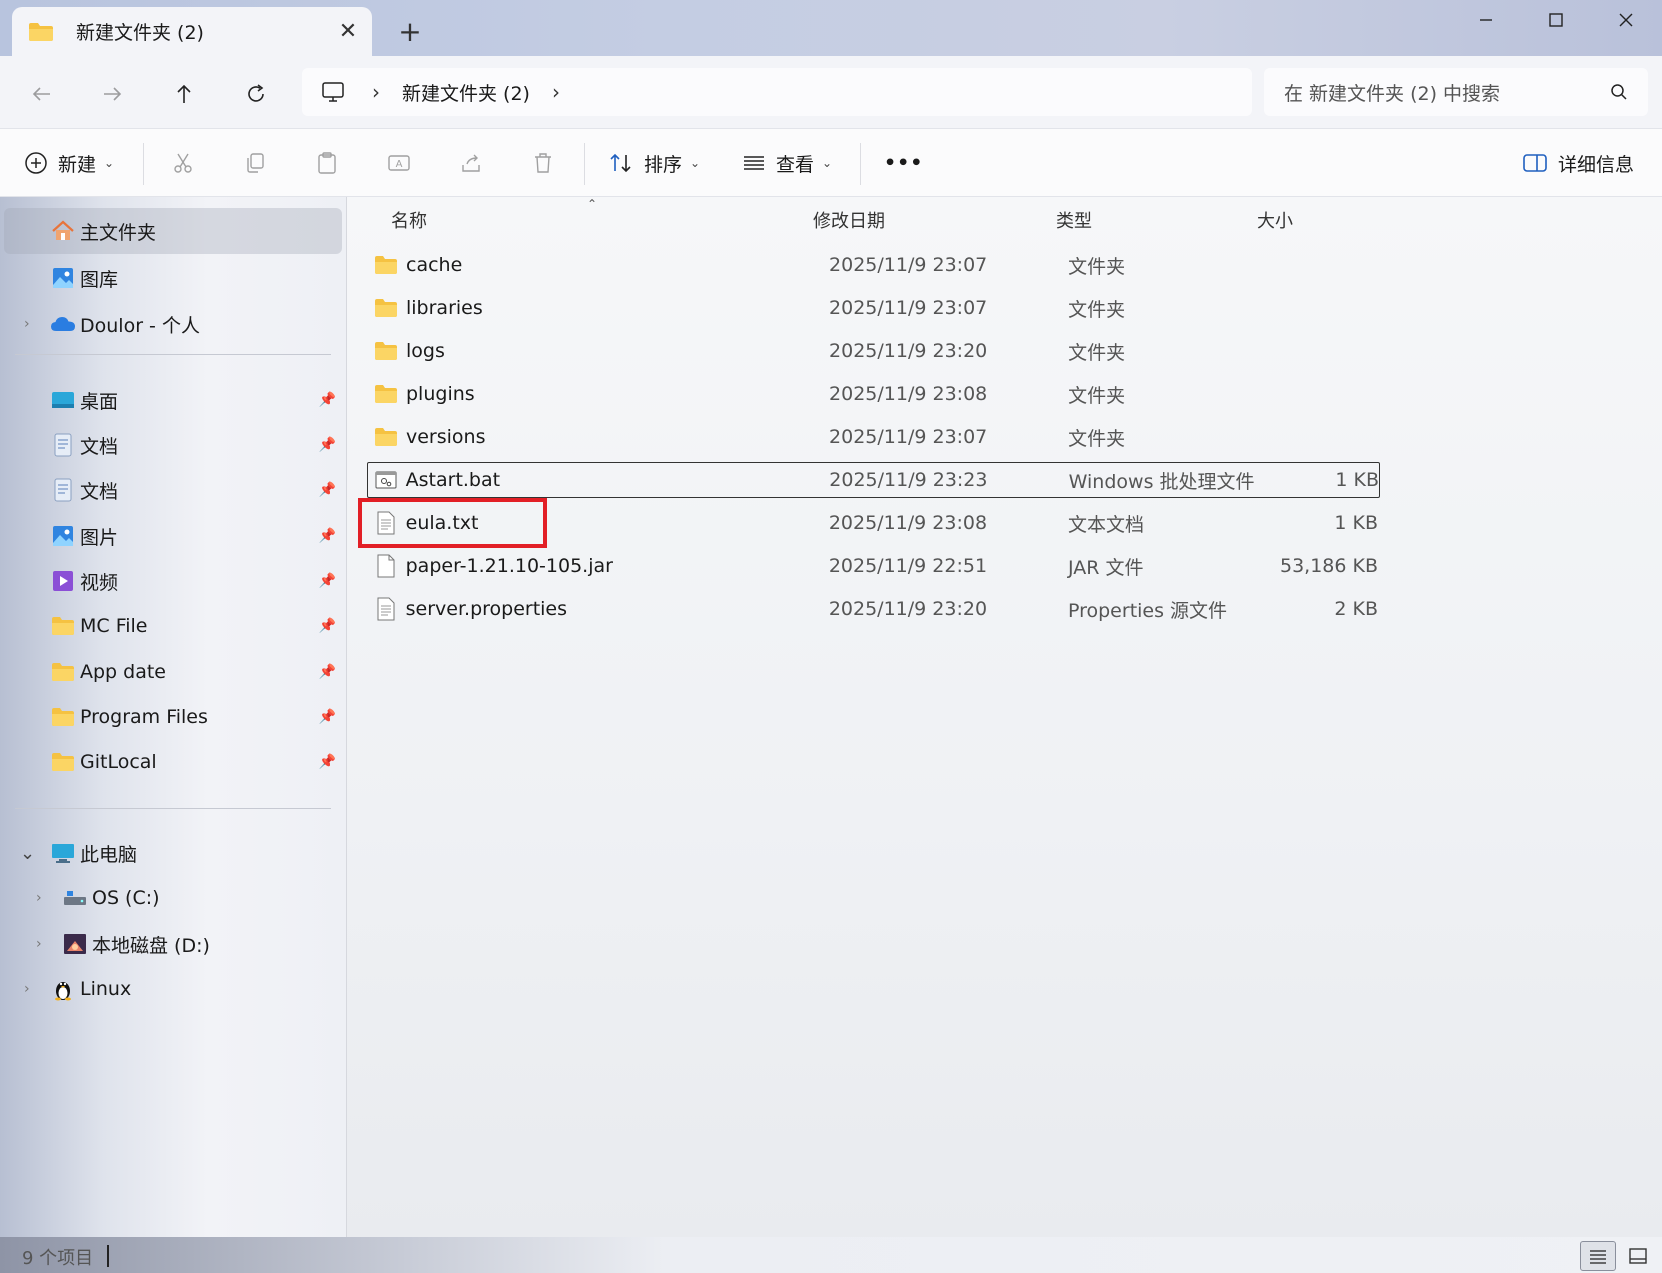 This screenshot has width=1662, height=1273. What do you see at coordinates (255, 163) in the screenshot?
I see `copy-button` at bounding box center [255, 163].